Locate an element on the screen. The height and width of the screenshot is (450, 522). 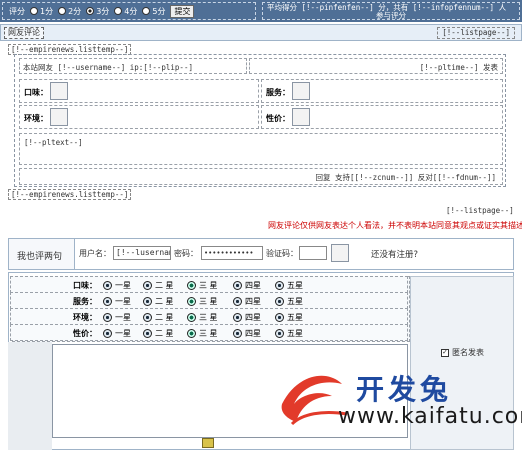
left-strip is located at coordinates (30, 396).